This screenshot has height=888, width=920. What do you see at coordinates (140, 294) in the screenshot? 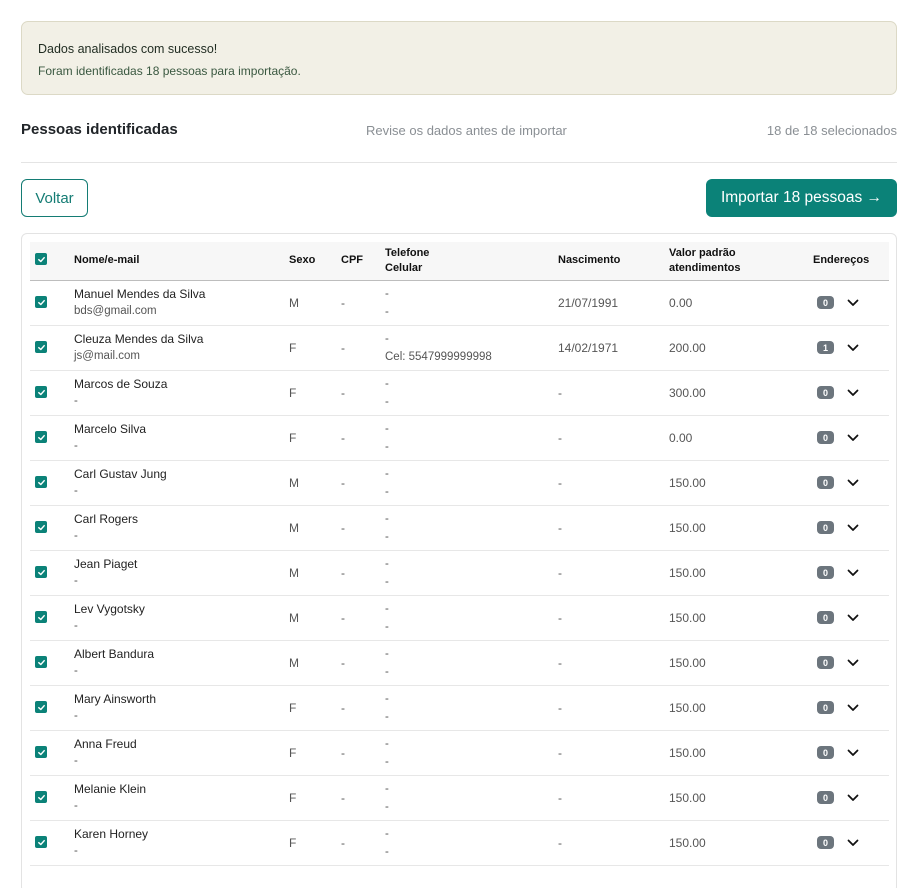
I see `person-name: Manuel Mendes da Silva` at bounding box center [140, 294].